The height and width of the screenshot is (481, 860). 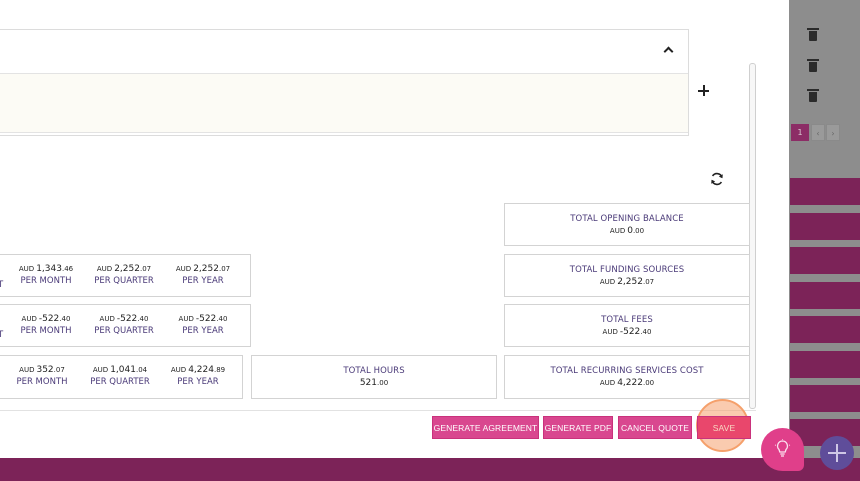 I want to click on total-funding-sources-card: TOTAL FUNDING SOURCES AUD 2,252.07, so click(x=627, y=275).